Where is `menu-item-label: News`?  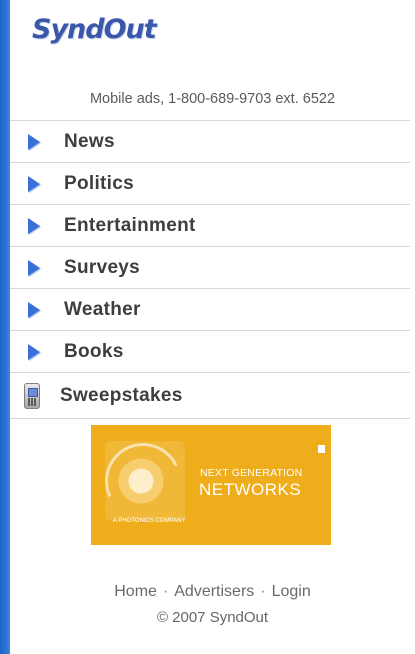 menu-item-label: News is located at coordinates (89, 142).